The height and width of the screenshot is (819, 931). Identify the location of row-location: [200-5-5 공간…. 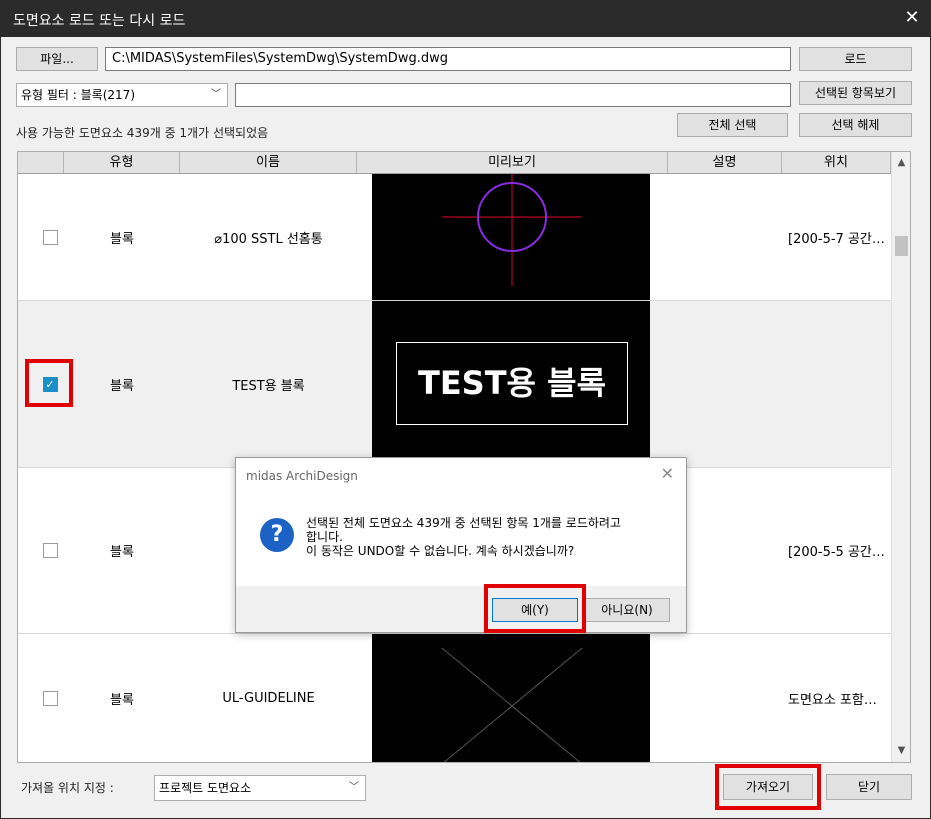
(836, 552).